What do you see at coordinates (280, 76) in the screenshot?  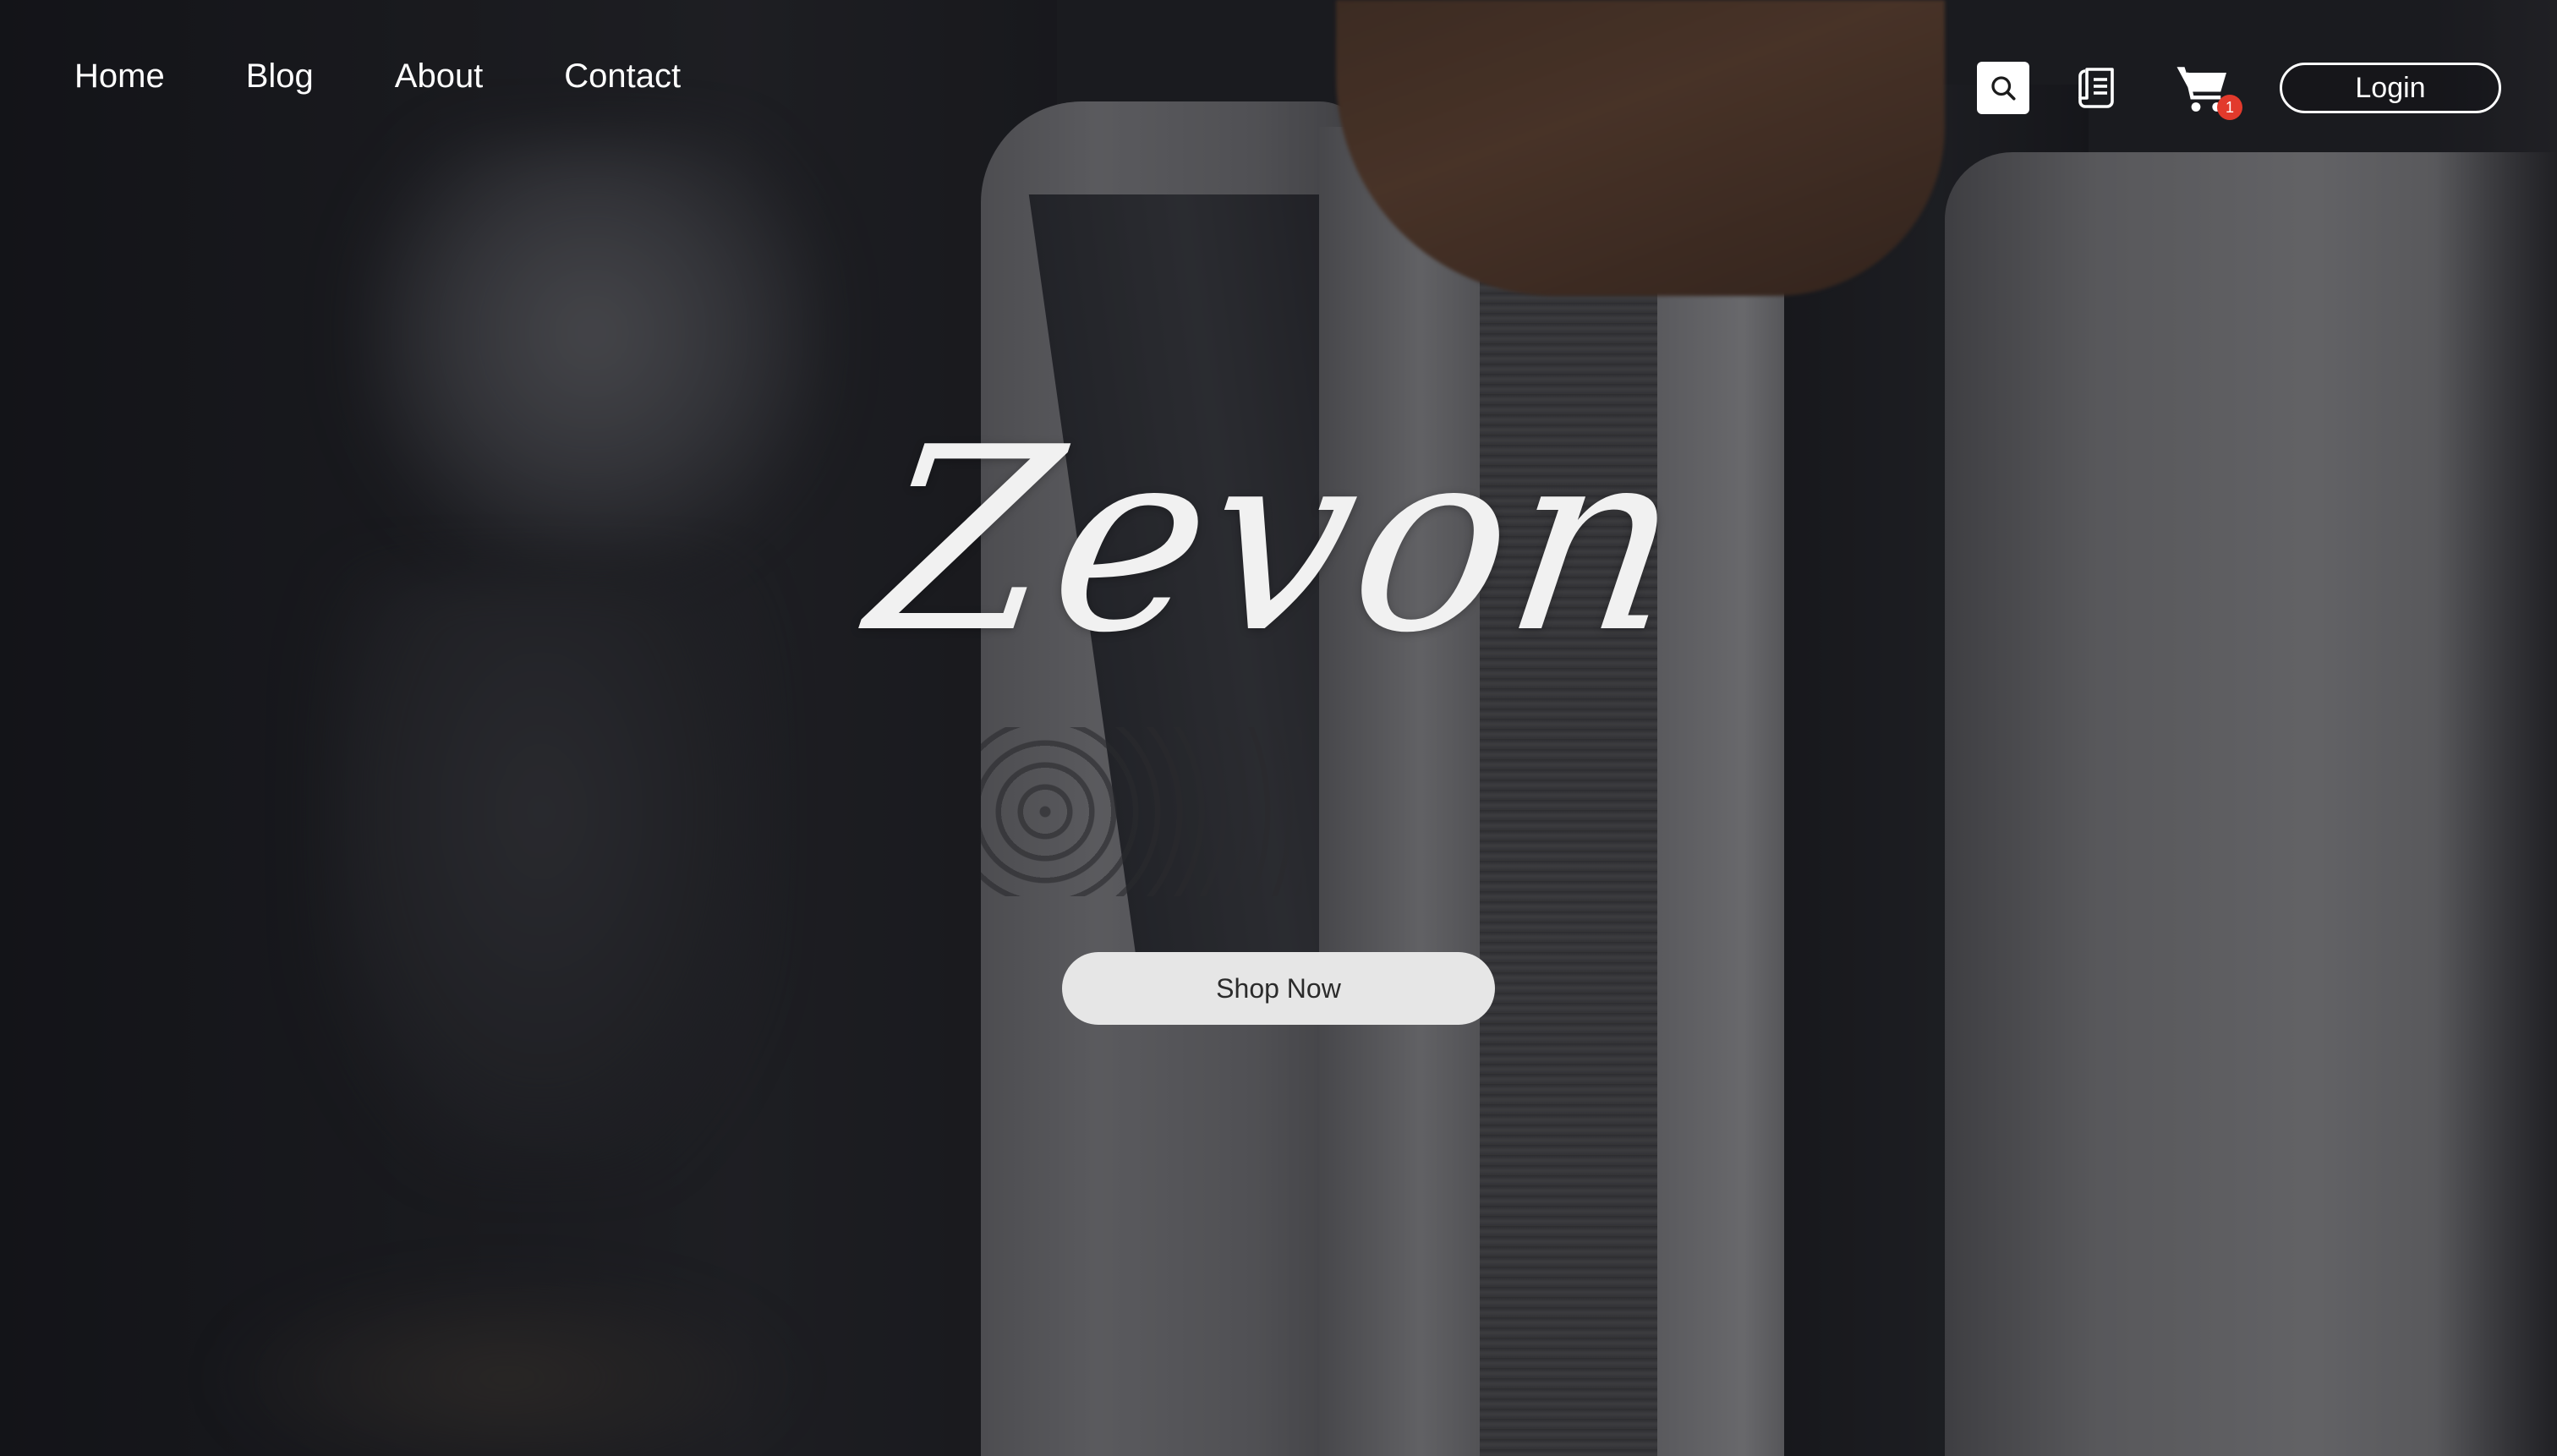 I see `nav-link-blog: Blog` at bounding box center [280, 76].